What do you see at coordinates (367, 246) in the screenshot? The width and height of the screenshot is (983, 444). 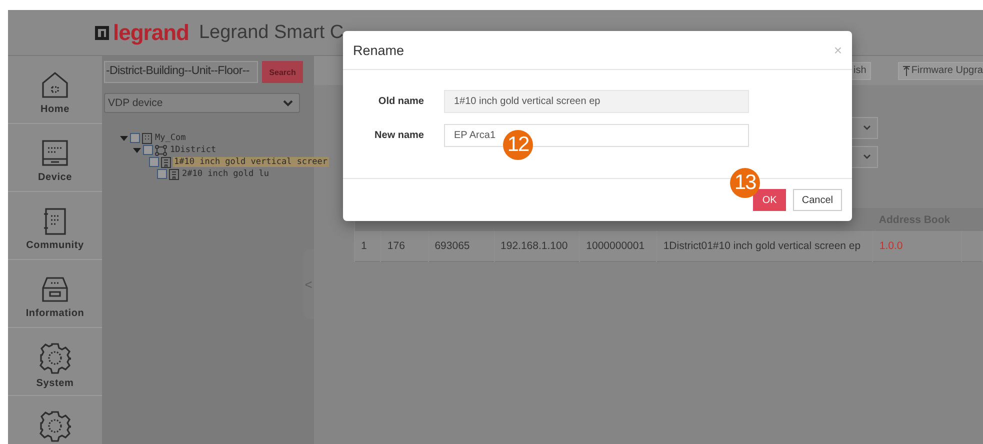 I see `table-cell: 1` at bounding box center [367, 246].